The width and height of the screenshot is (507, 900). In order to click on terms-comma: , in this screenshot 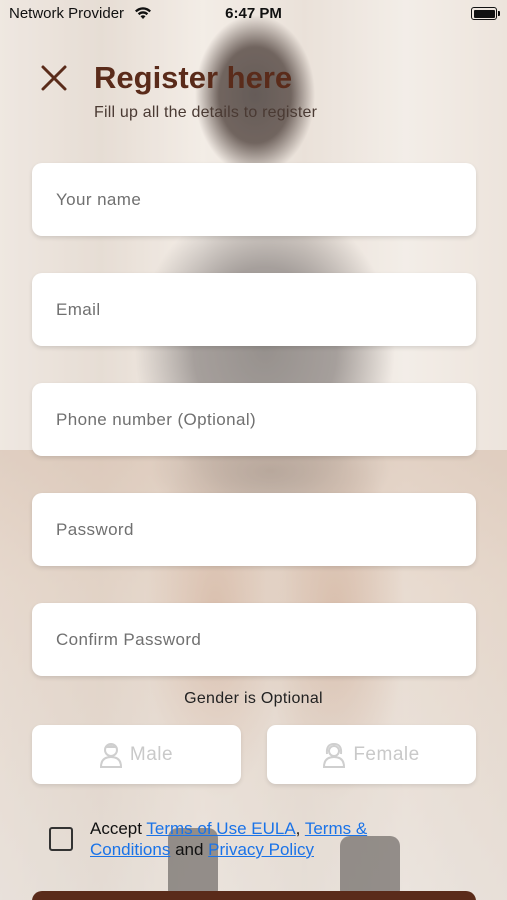, I will do `click(298, 828)`.